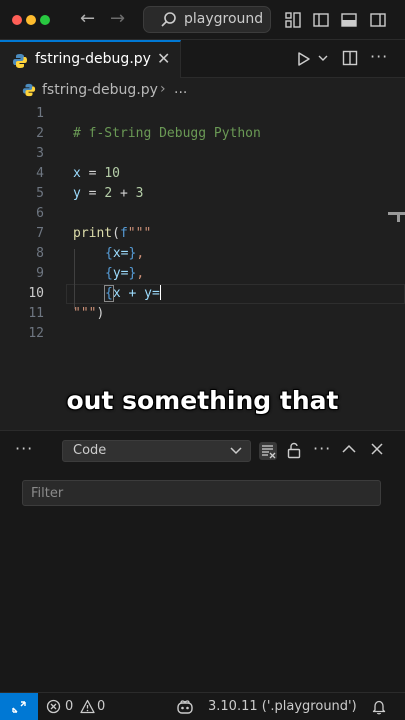 This screenshot has height=720, width=405. I want to click on code-line: 10 {x + y=, so click(202, 294).